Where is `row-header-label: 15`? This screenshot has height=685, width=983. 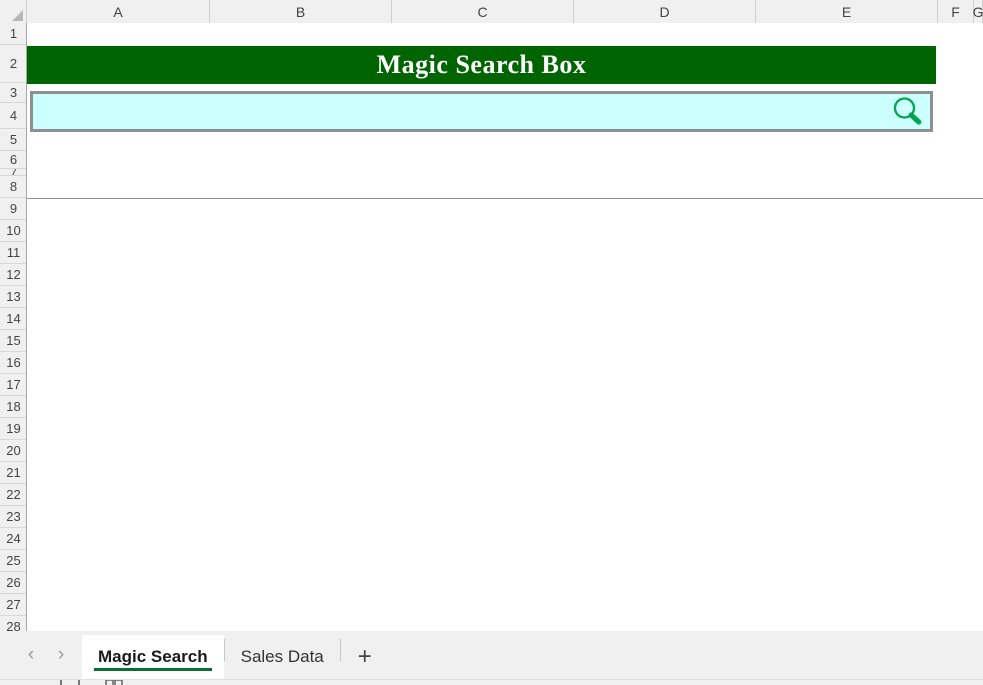
row-header-label: 15 is located at coordinates (13, 340).